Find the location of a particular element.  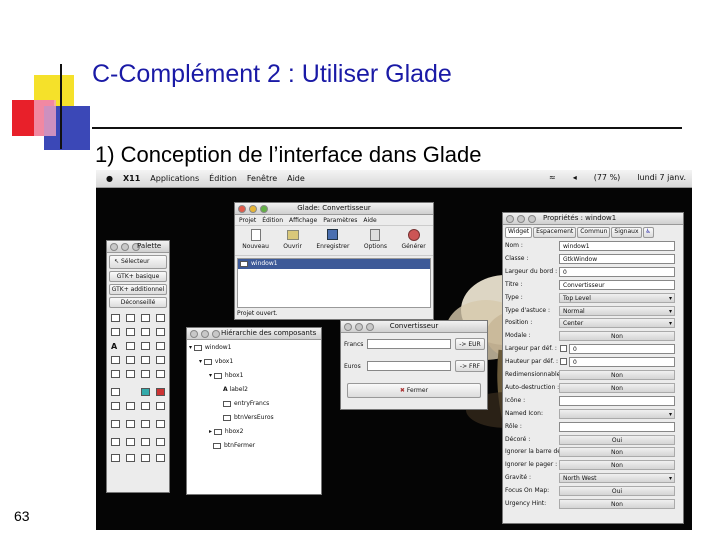

widget-fileselect-icon is located at coordinates (145, 318).